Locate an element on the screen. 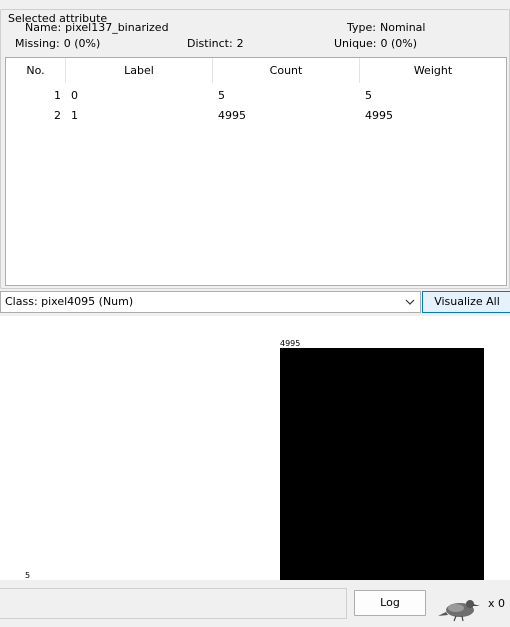 This screenshot has height=627, width=510. cell-weight: 5 is located at coordinates (368, 95).